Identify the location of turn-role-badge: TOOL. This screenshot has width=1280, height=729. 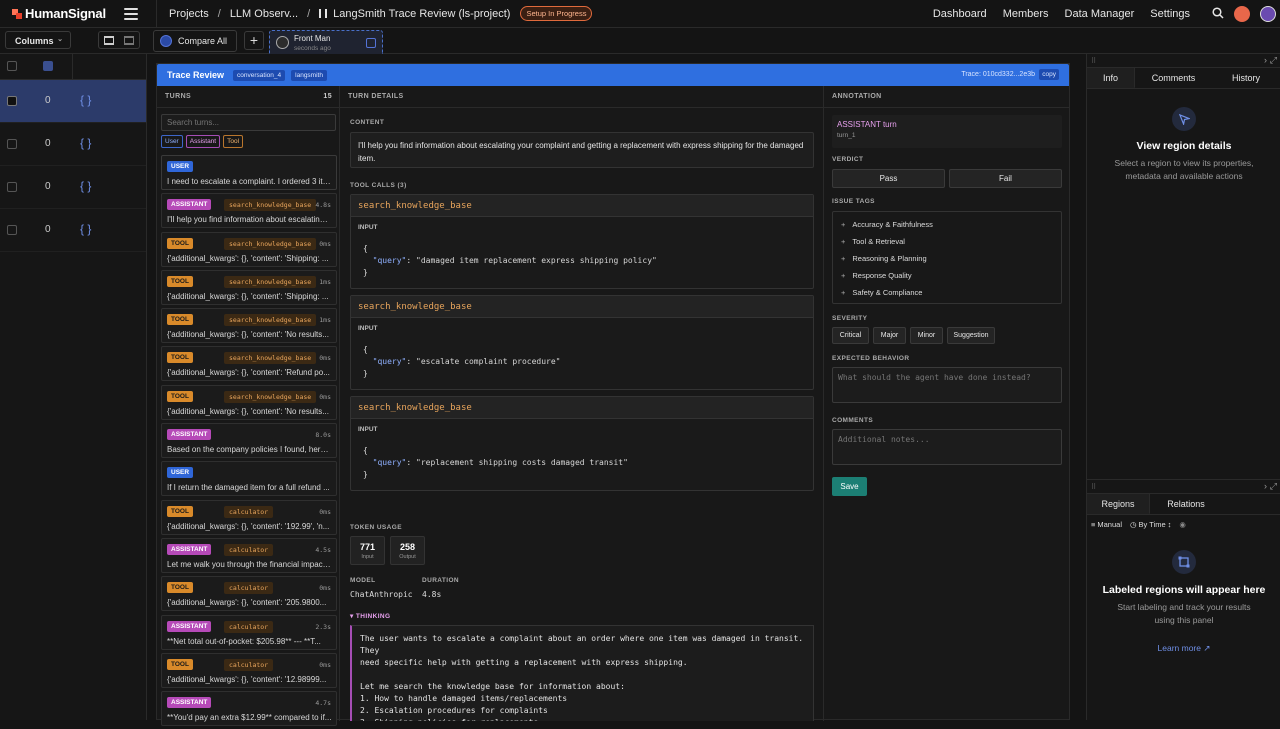
(180, 396).